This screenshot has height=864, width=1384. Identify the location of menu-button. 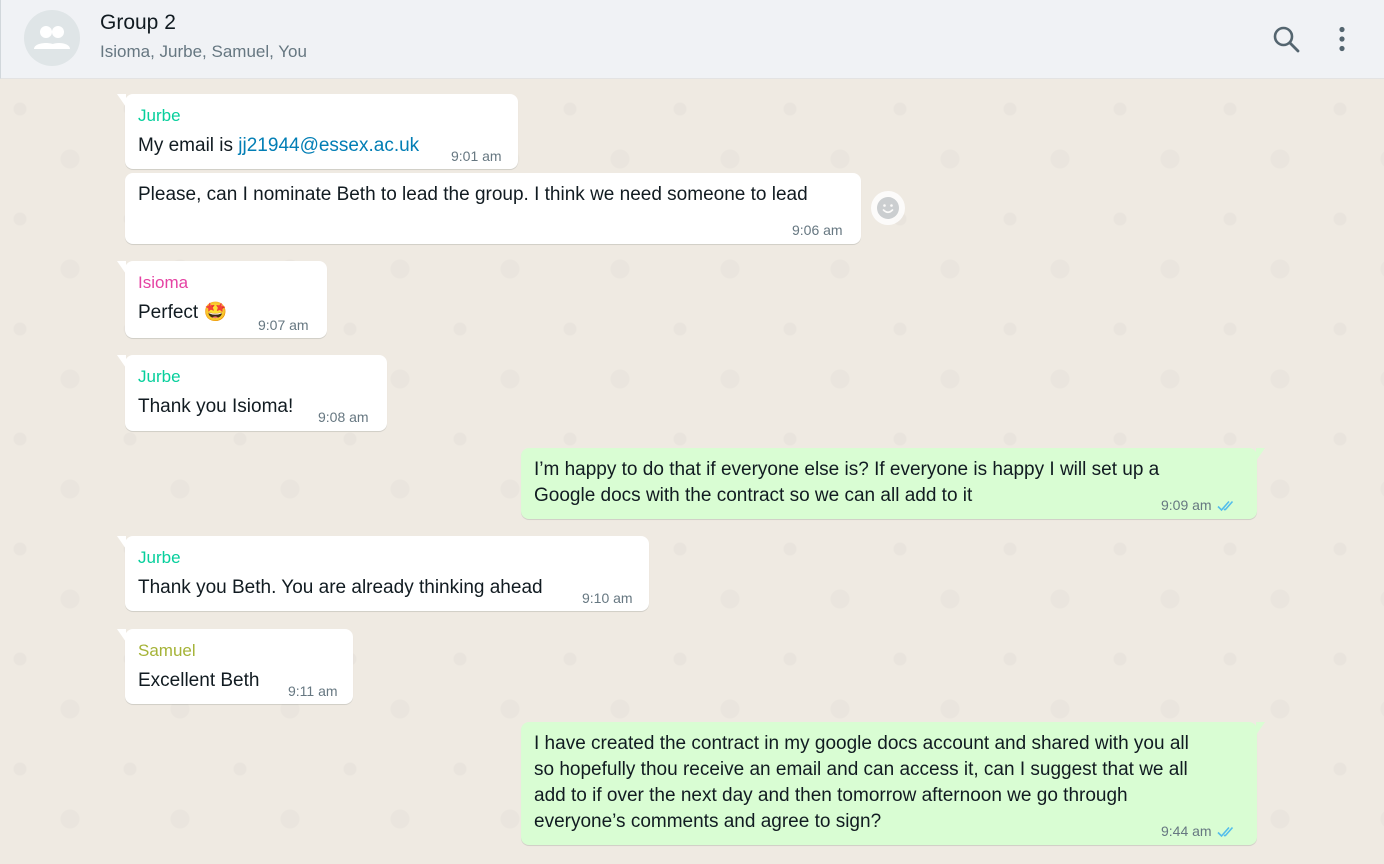
(1342, 39).